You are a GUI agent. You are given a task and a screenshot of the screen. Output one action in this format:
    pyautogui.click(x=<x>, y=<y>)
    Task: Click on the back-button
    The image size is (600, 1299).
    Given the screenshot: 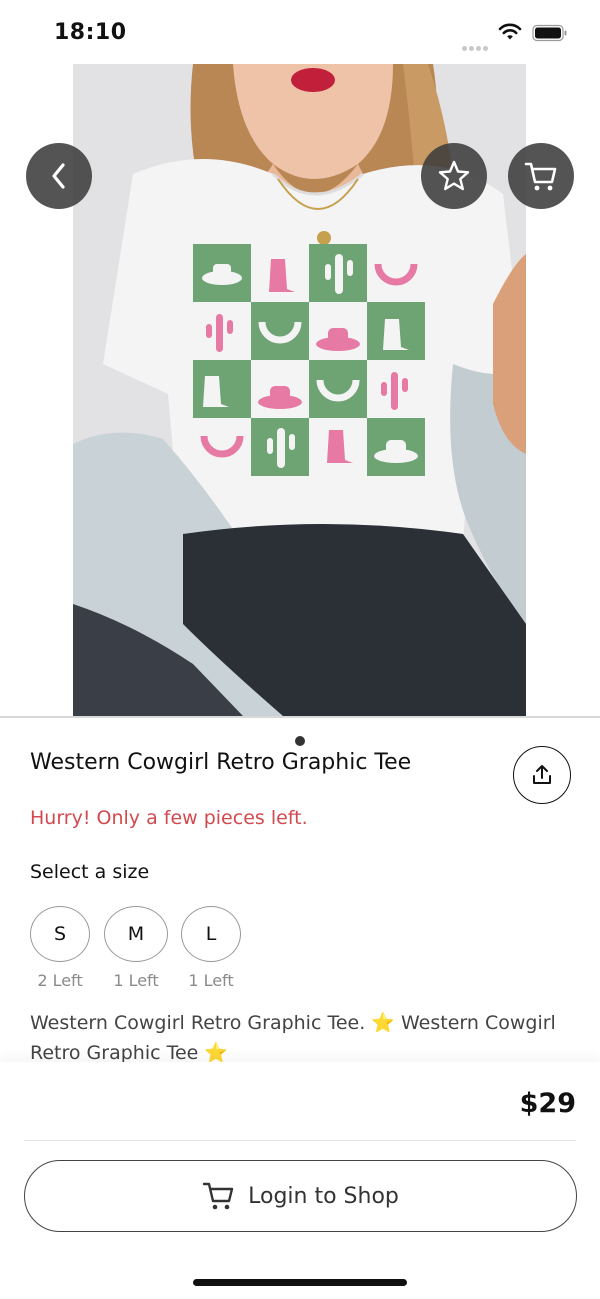 What is the action you would take?
    pyautogui.click(x=59, y=176)
    